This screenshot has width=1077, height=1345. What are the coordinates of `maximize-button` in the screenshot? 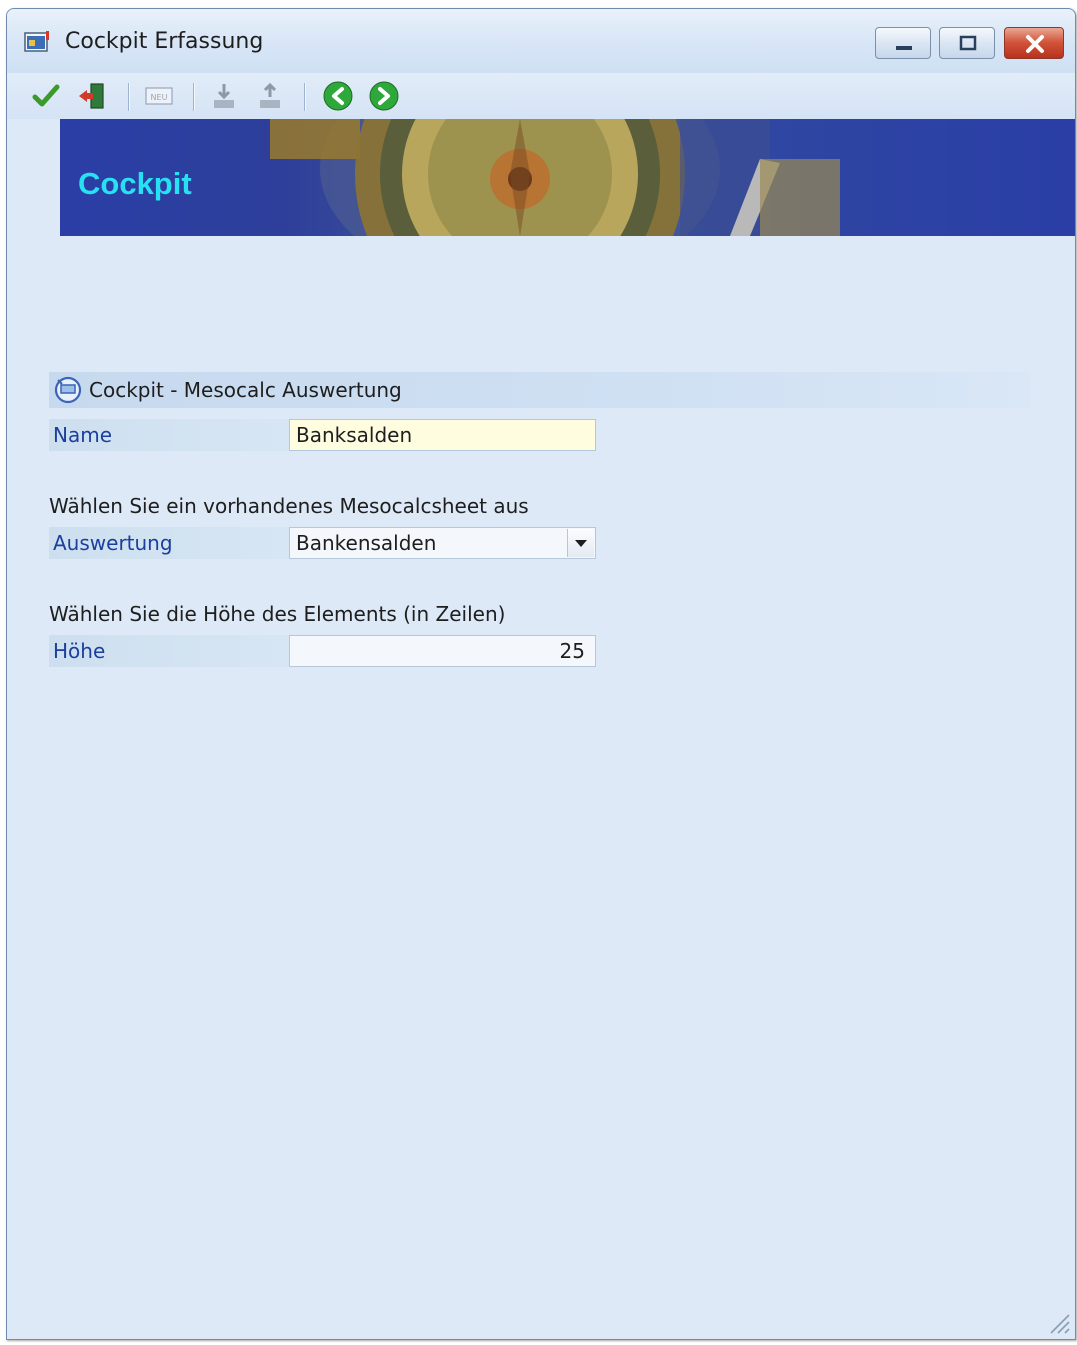 It's located at (967, 43).